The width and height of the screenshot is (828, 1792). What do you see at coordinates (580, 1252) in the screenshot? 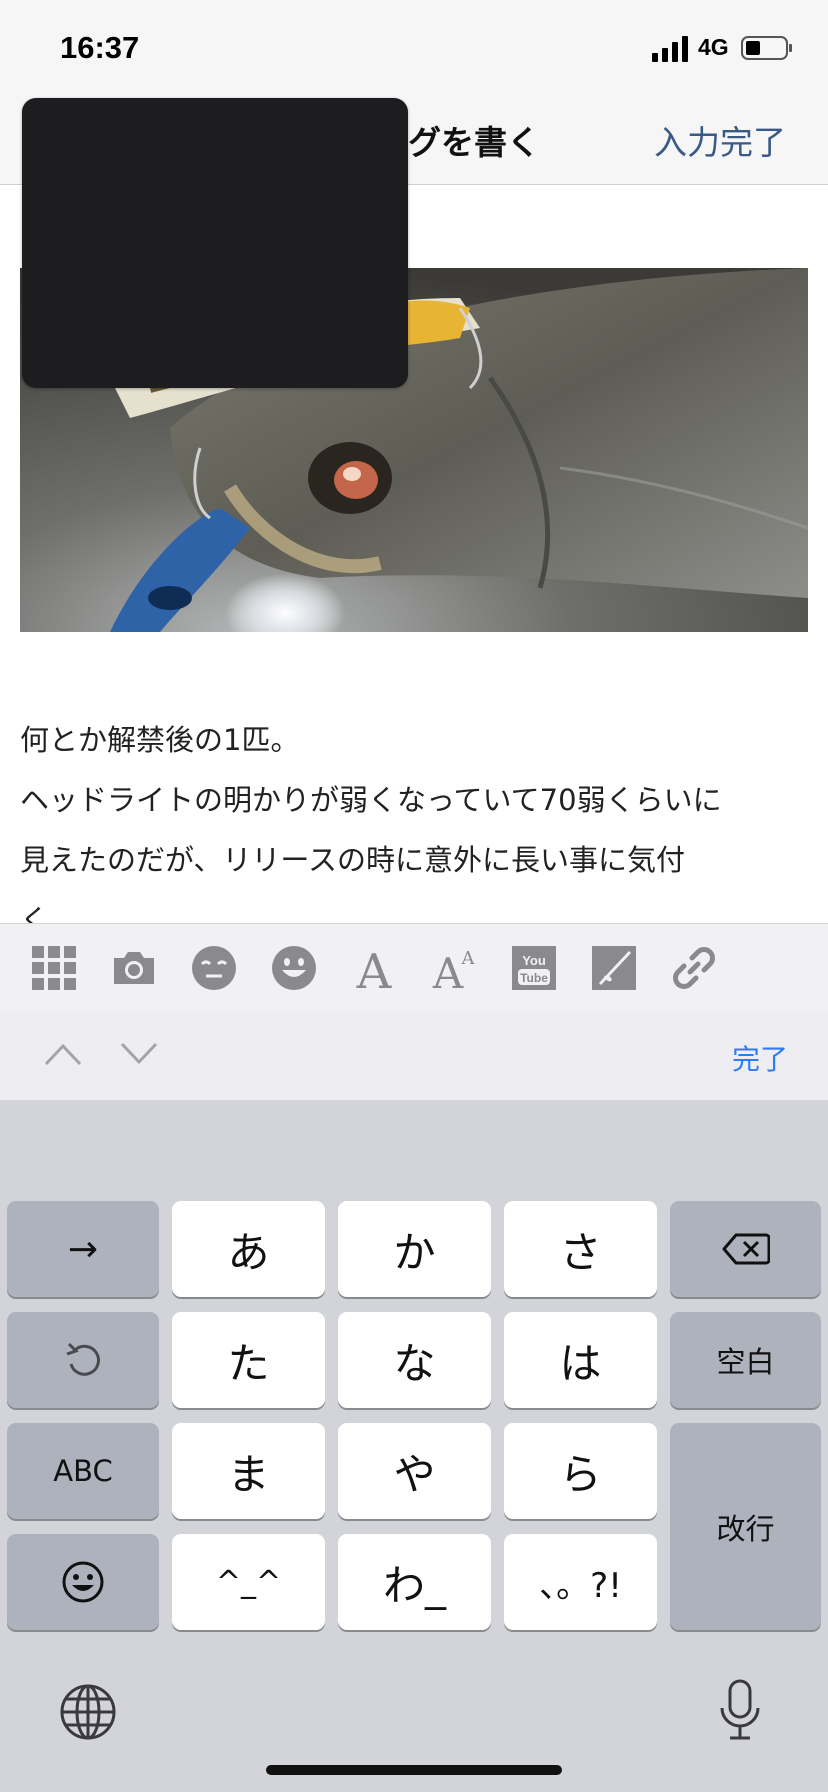
I see `key-label: さ` at bounding box center [580, 1252].